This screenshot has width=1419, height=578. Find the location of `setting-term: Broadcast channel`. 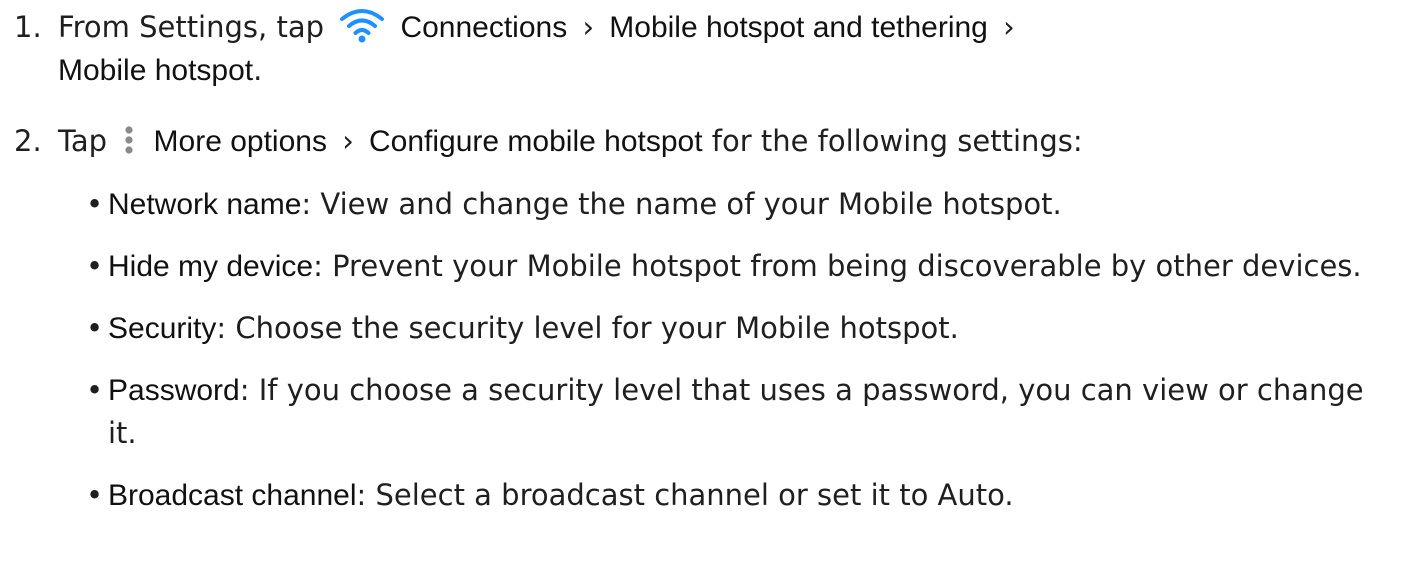

setting-term: Broadcast channel is located at coordinates (232, 495).